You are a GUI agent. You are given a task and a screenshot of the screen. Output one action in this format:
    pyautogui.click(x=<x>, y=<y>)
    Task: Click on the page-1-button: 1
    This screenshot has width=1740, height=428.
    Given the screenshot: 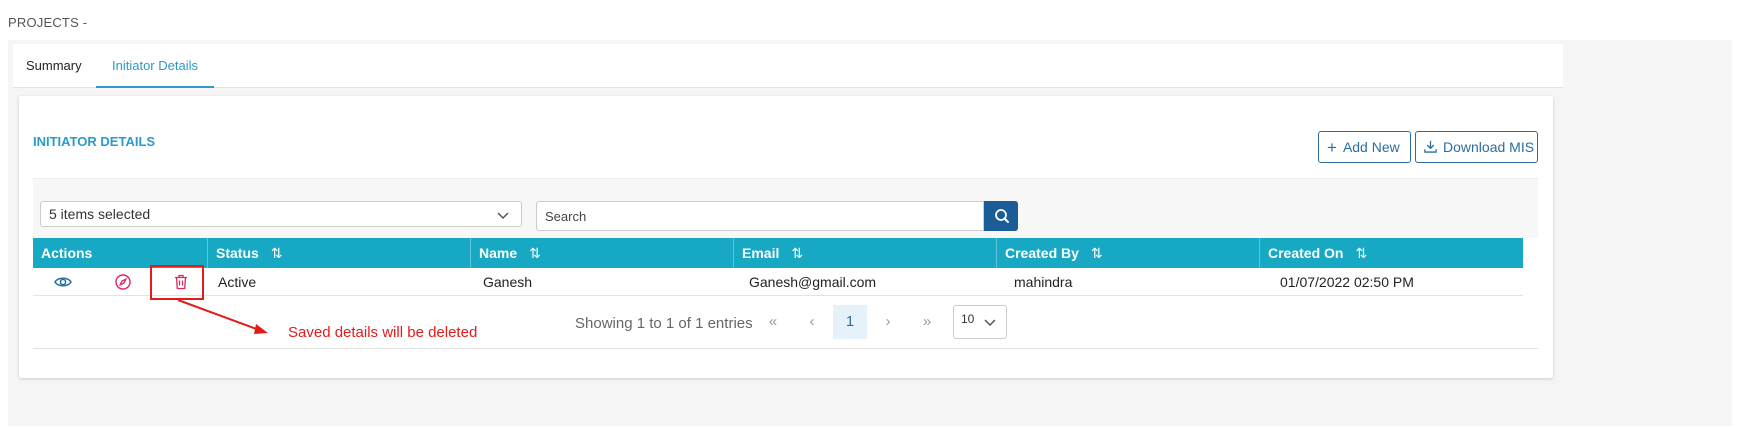 What is the action you would take?
    pyautogui.click(x=850, y=322)
    